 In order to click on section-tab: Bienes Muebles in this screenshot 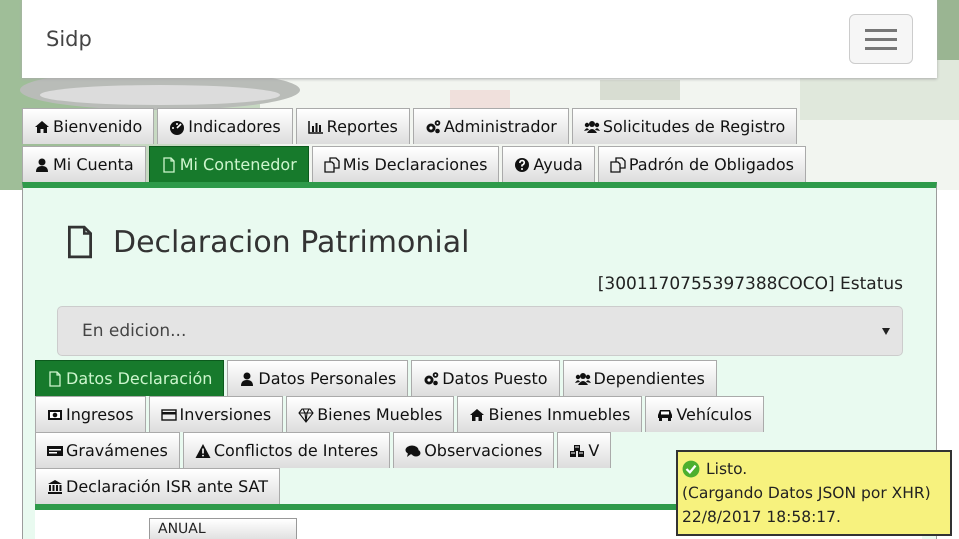, I will do `click(370, 414)`.